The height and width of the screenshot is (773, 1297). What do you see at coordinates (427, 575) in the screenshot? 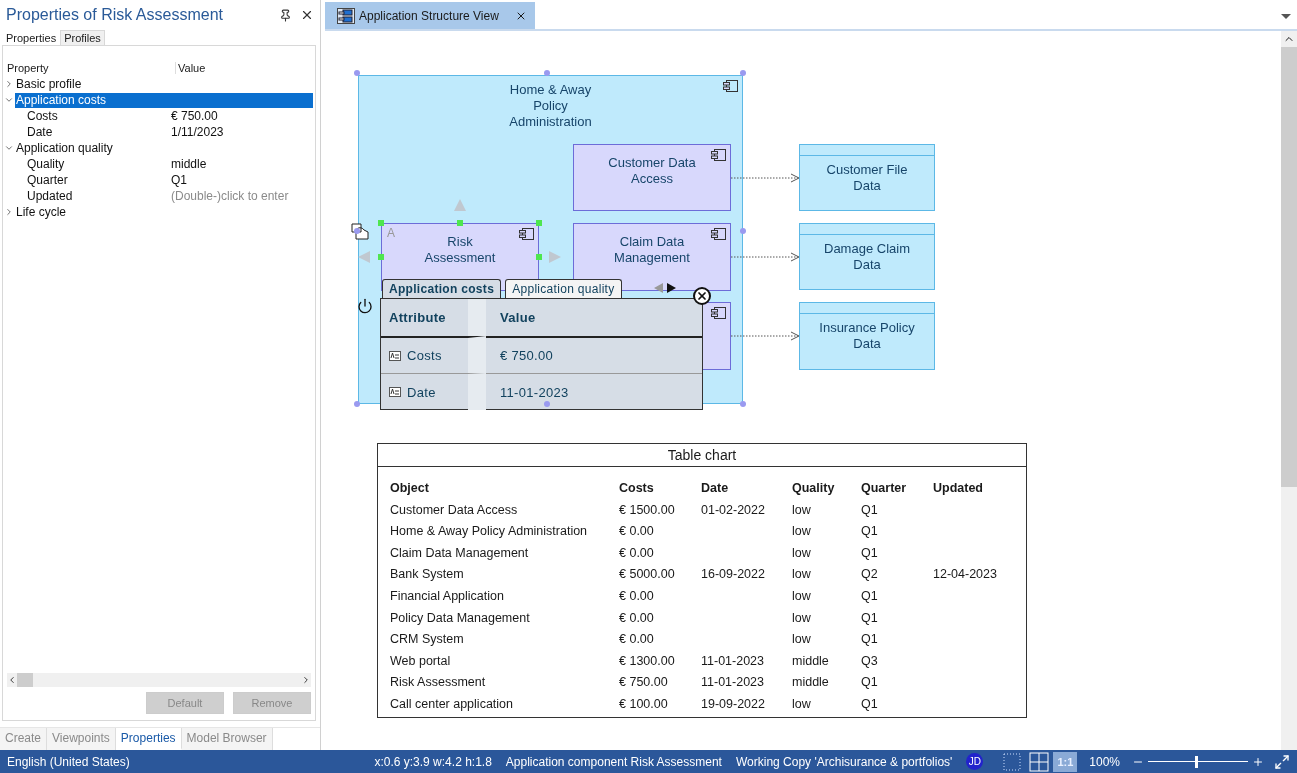
I see `table-cell-text: Bank System` at bounding box center [427, 575].